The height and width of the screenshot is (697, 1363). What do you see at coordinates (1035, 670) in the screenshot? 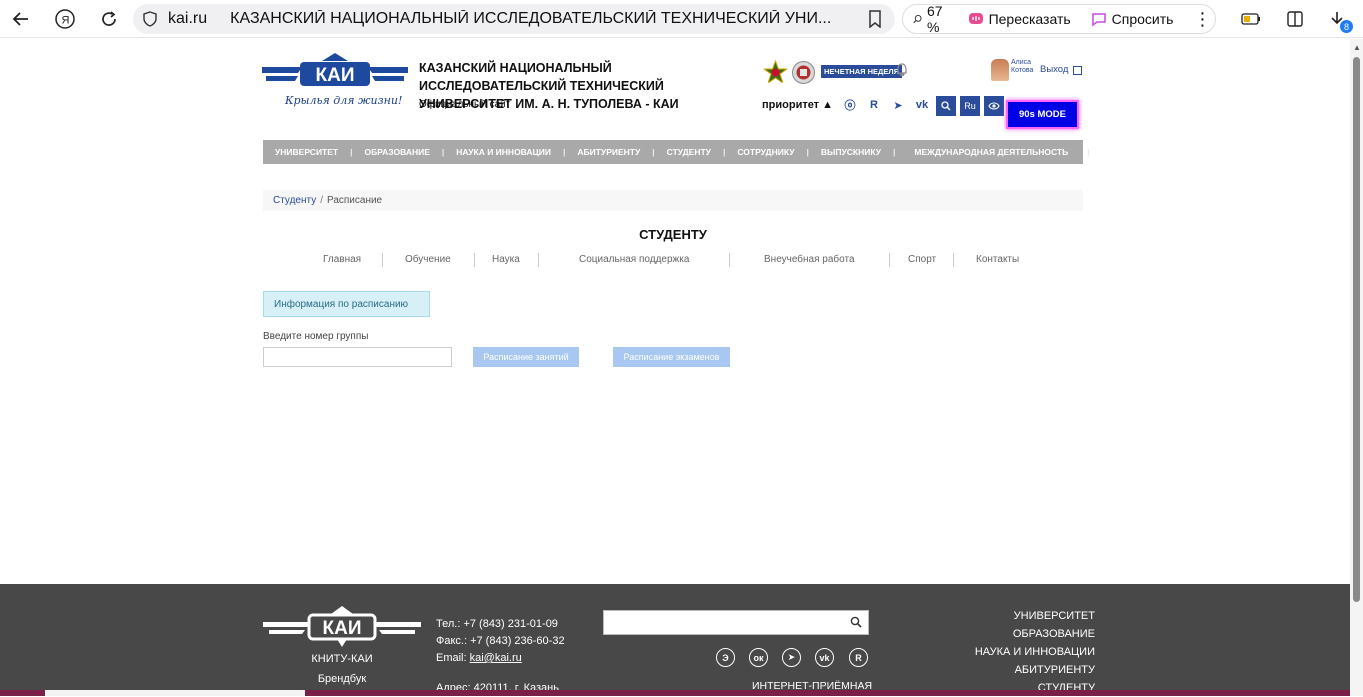
I see `footer-menu-applicant: АБИТУРИЕНТУ` at bounding box center [1035, 670].